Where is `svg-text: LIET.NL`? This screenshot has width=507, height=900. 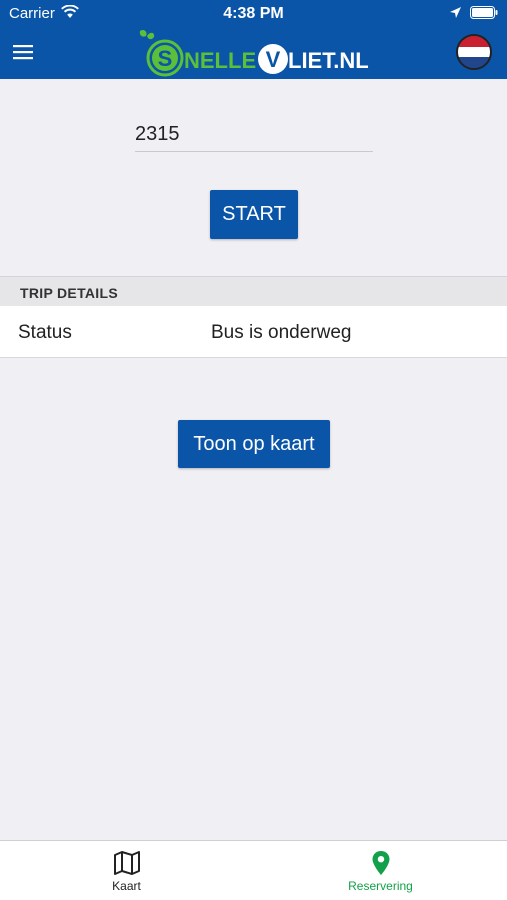 svg-text: LIET.NL is located at coordinates (328, 60).